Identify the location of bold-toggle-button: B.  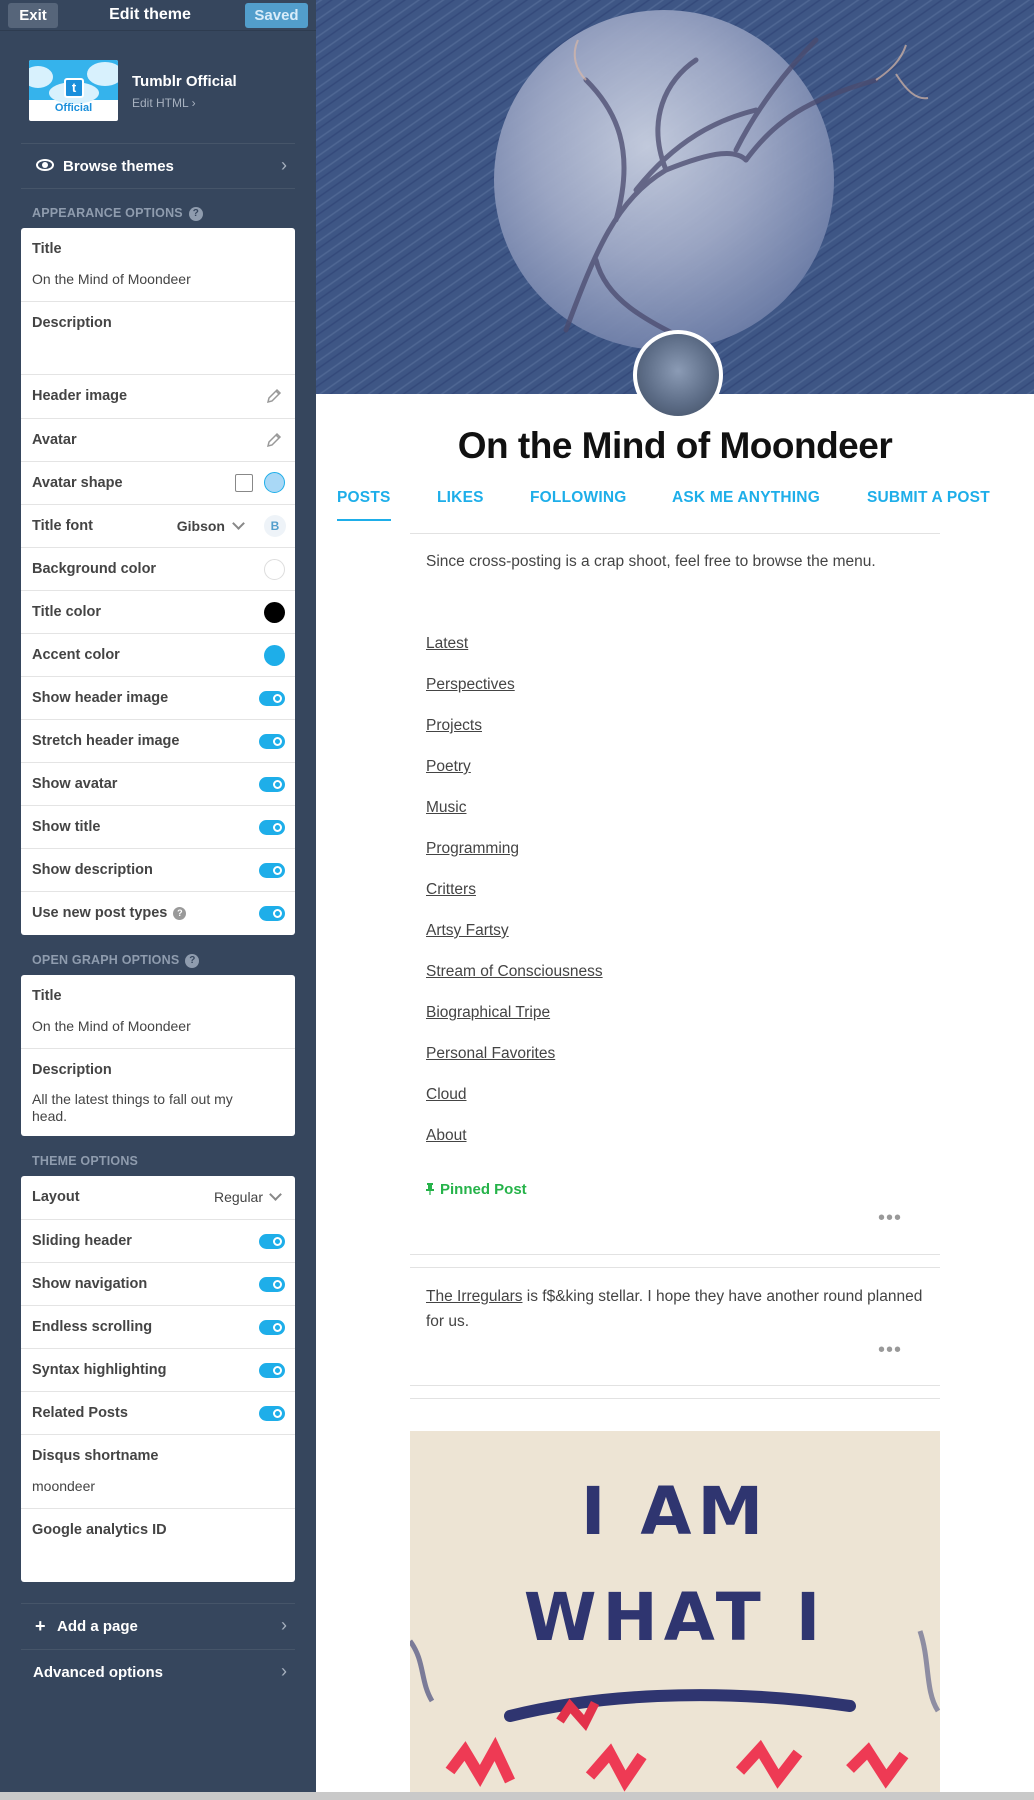
(275, 526).